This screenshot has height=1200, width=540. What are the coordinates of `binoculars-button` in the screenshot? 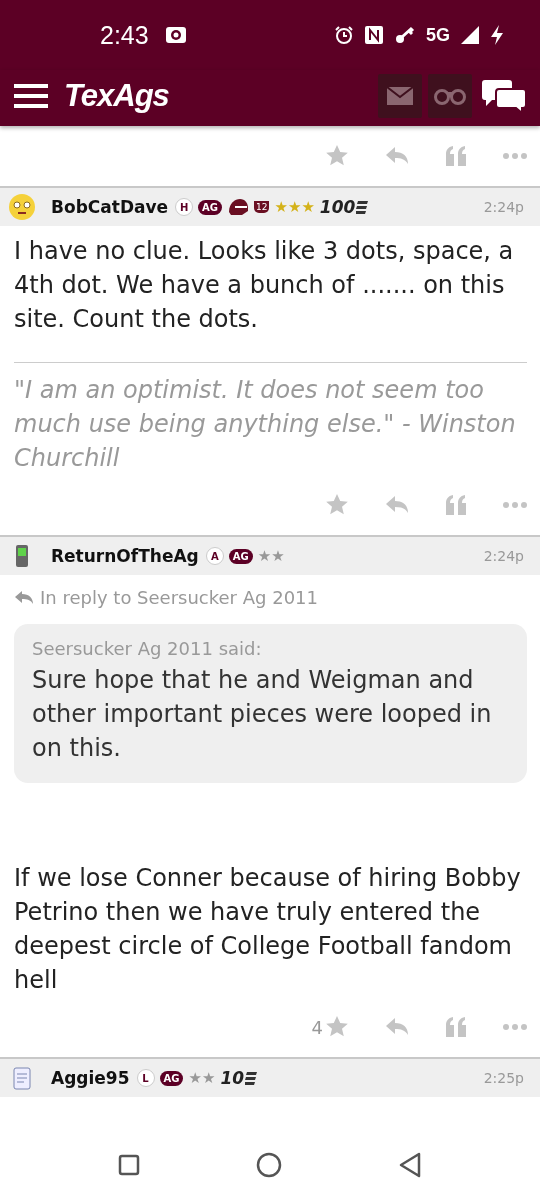 It's located at (450, 96).